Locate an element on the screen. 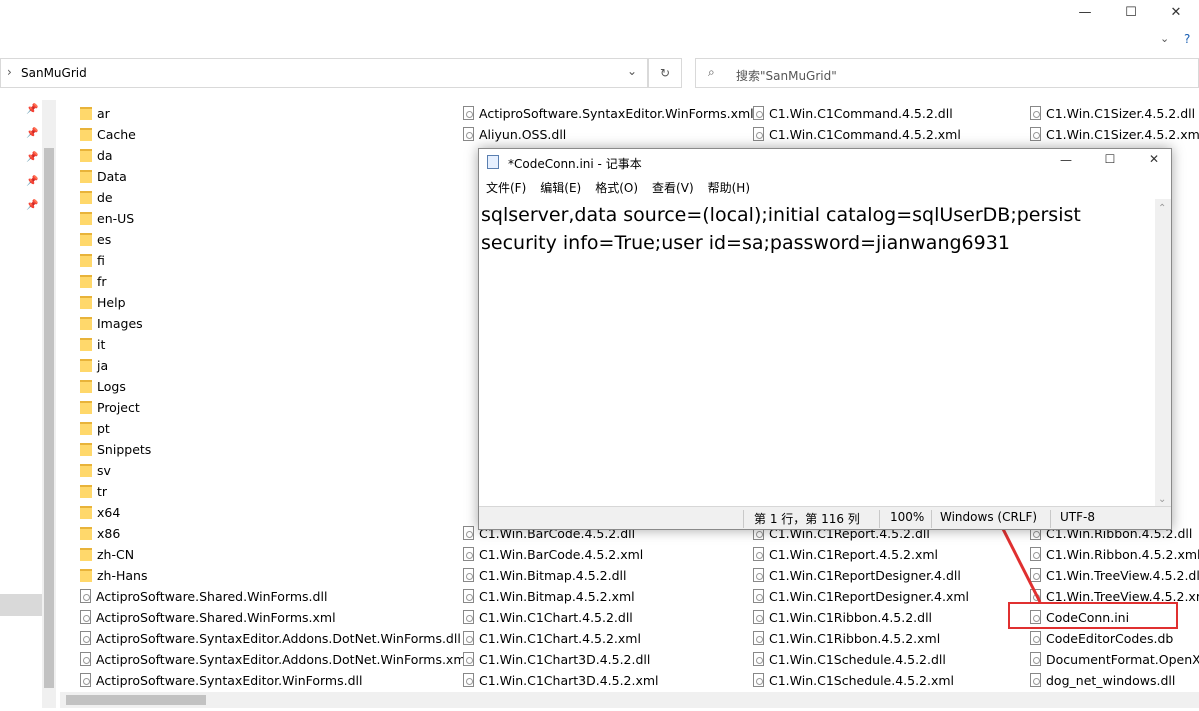  close-icon: ✕ is located at coordinates (1154, 159).